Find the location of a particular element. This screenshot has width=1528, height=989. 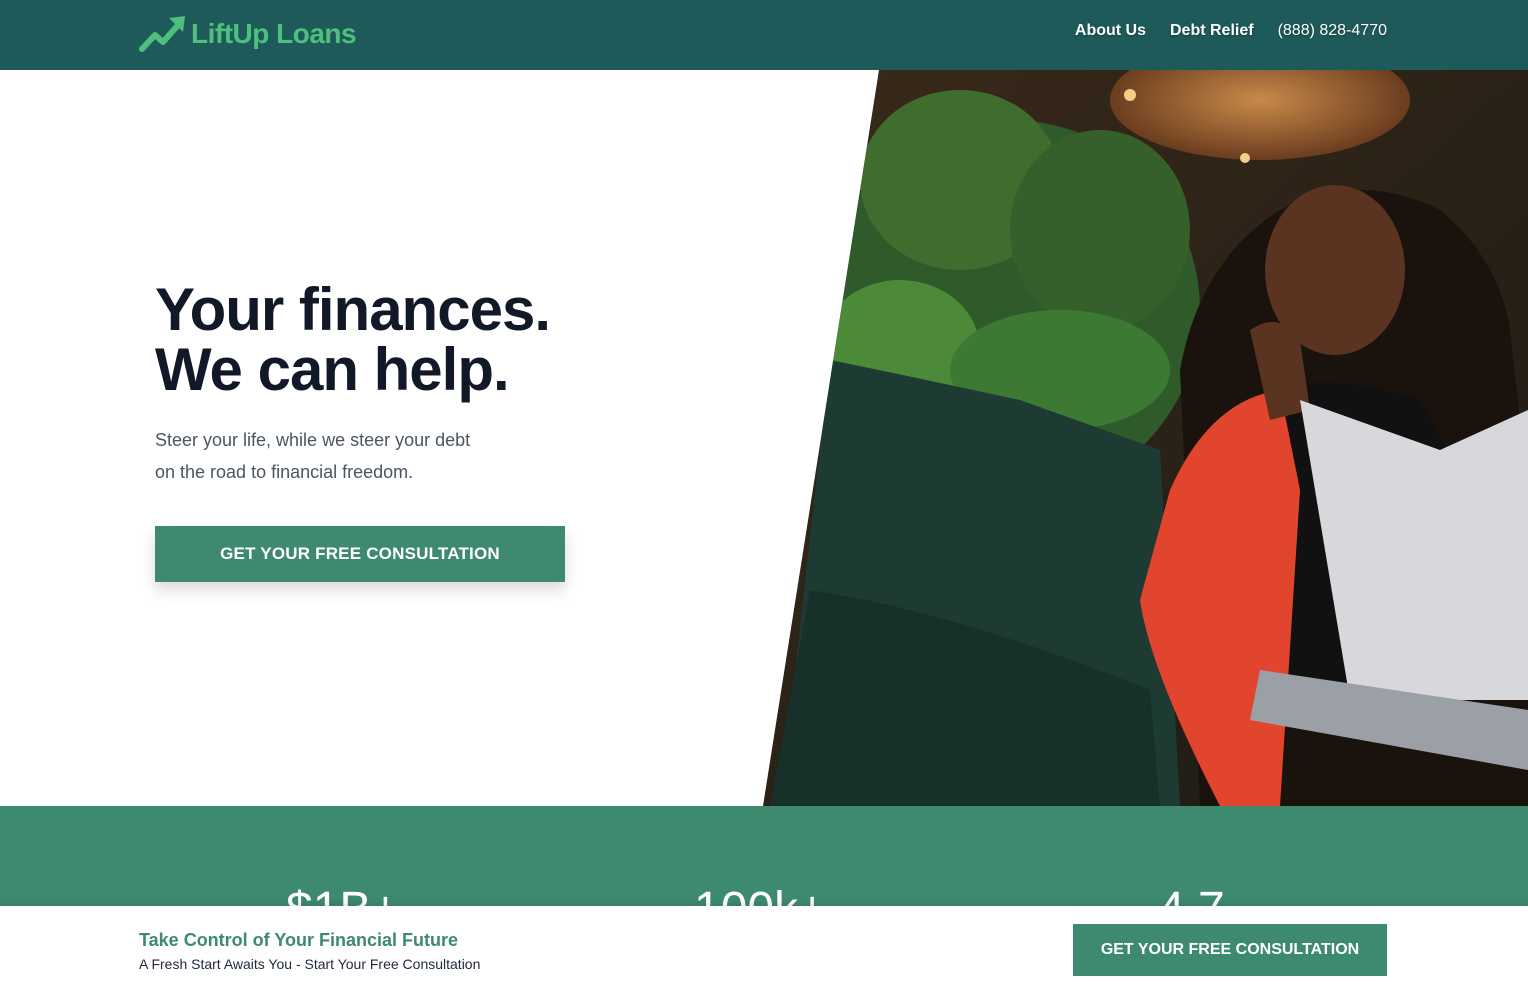

main-nav: About Us Debt Relief (888) 828-4770 is located at coordinates (1219, 31).